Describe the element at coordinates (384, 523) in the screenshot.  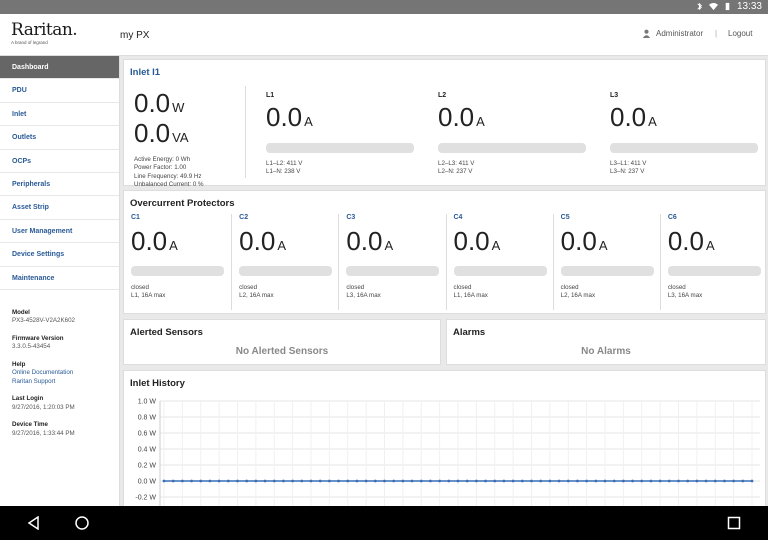
I see `android-nav-bar` at that location.